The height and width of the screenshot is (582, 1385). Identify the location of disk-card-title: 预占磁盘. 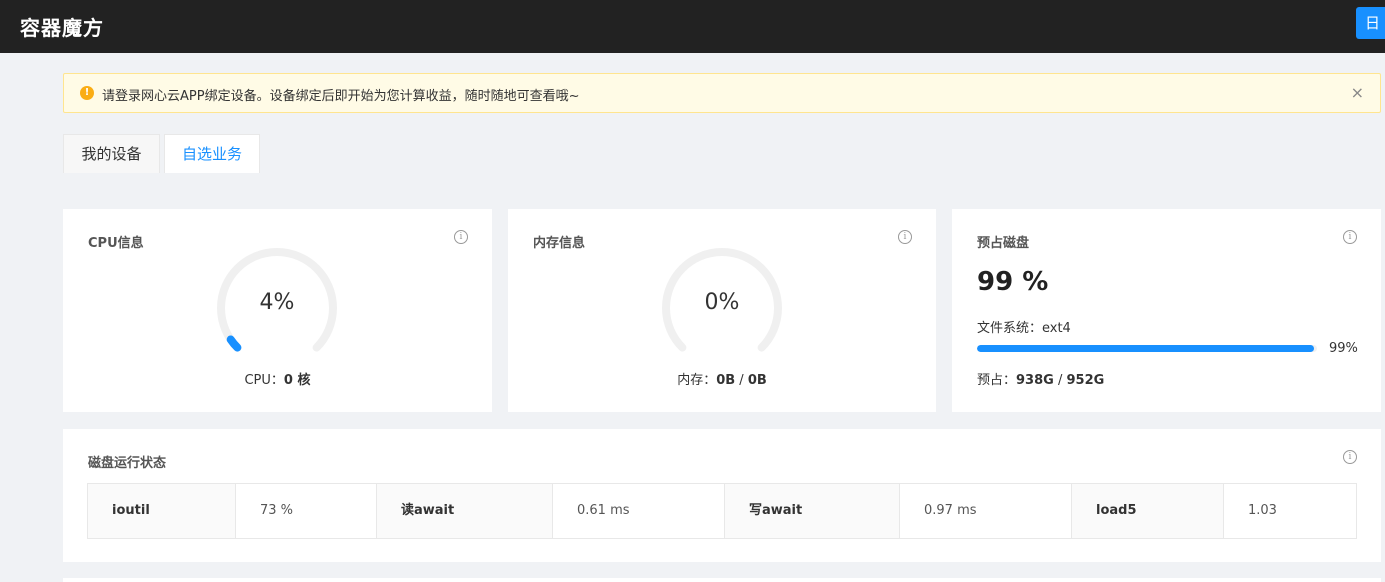
(1003, 243).